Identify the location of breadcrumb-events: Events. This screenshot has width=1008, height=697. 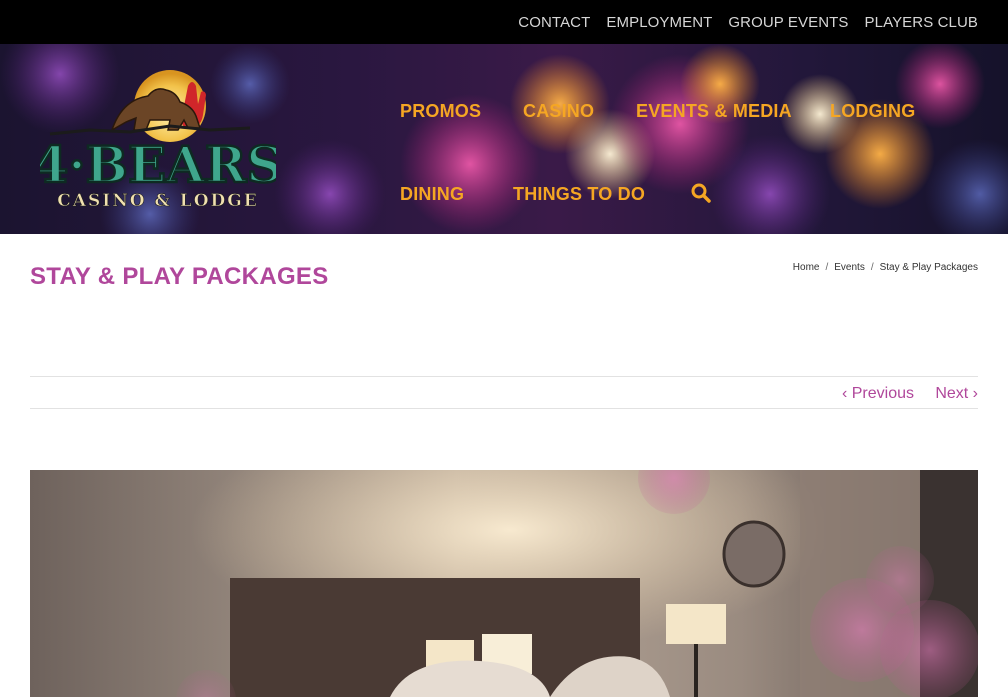
(849, 267).